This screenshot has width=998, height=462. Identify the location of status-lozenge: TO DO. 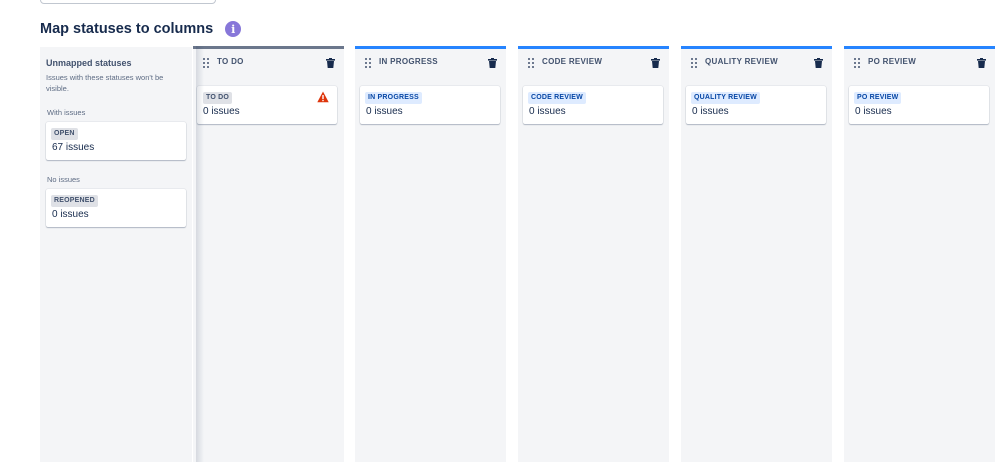
(218, 98).